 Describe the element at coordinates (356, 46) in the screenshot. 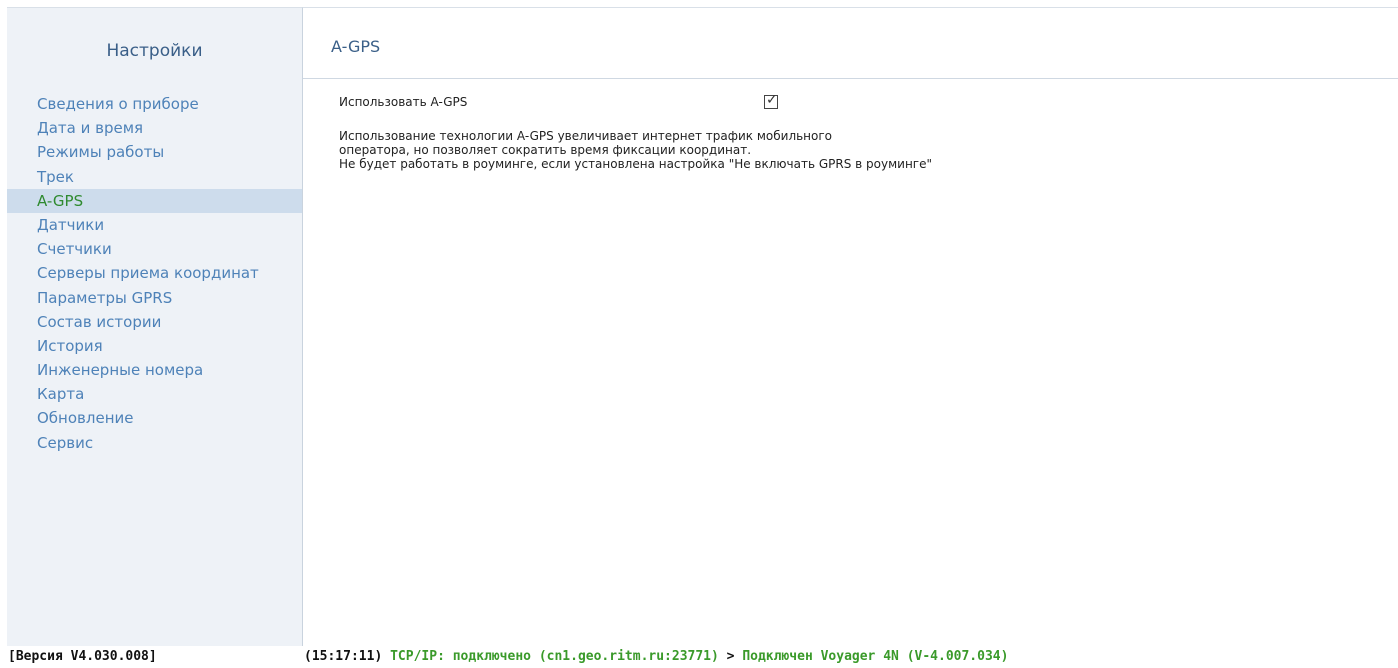

I see `page-title: A-GPS` at that location.